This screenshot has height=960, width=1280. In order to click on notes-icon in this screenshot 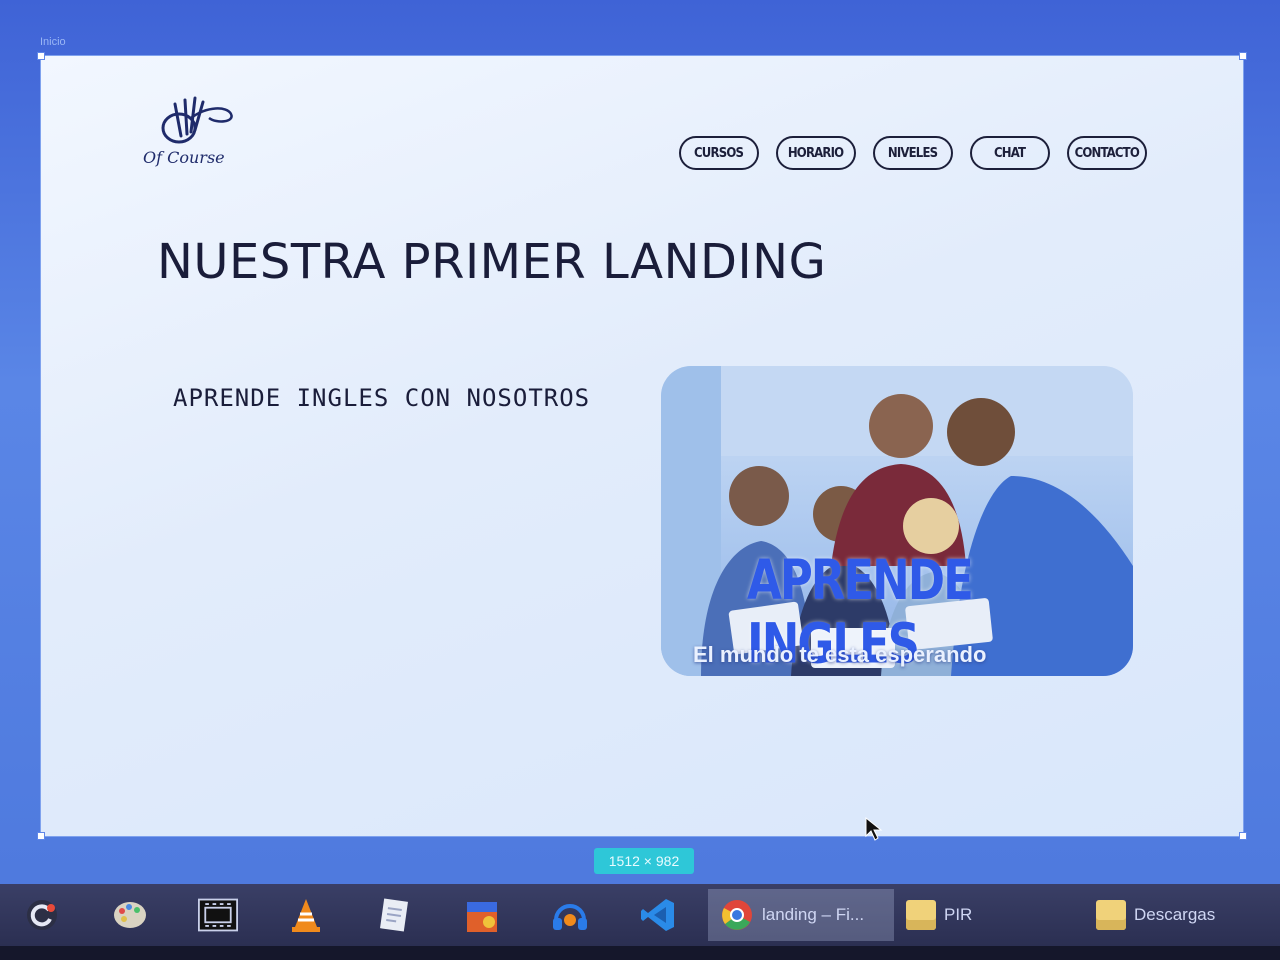, I will do `click(394, 915)`.